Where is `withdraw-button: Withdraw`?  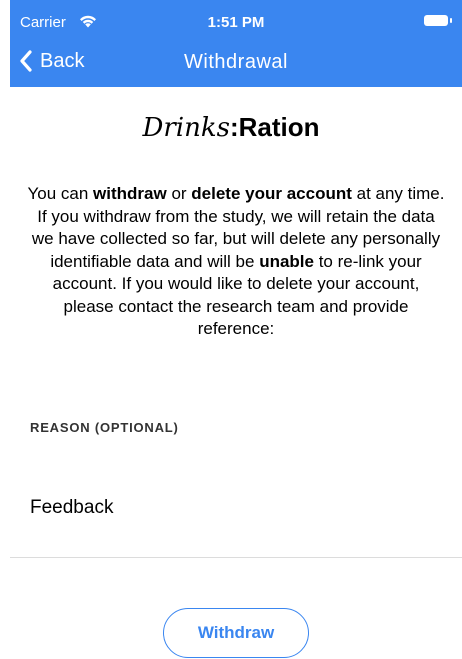 withdraw-button: Withdraw is located at coordinates (236, 633).